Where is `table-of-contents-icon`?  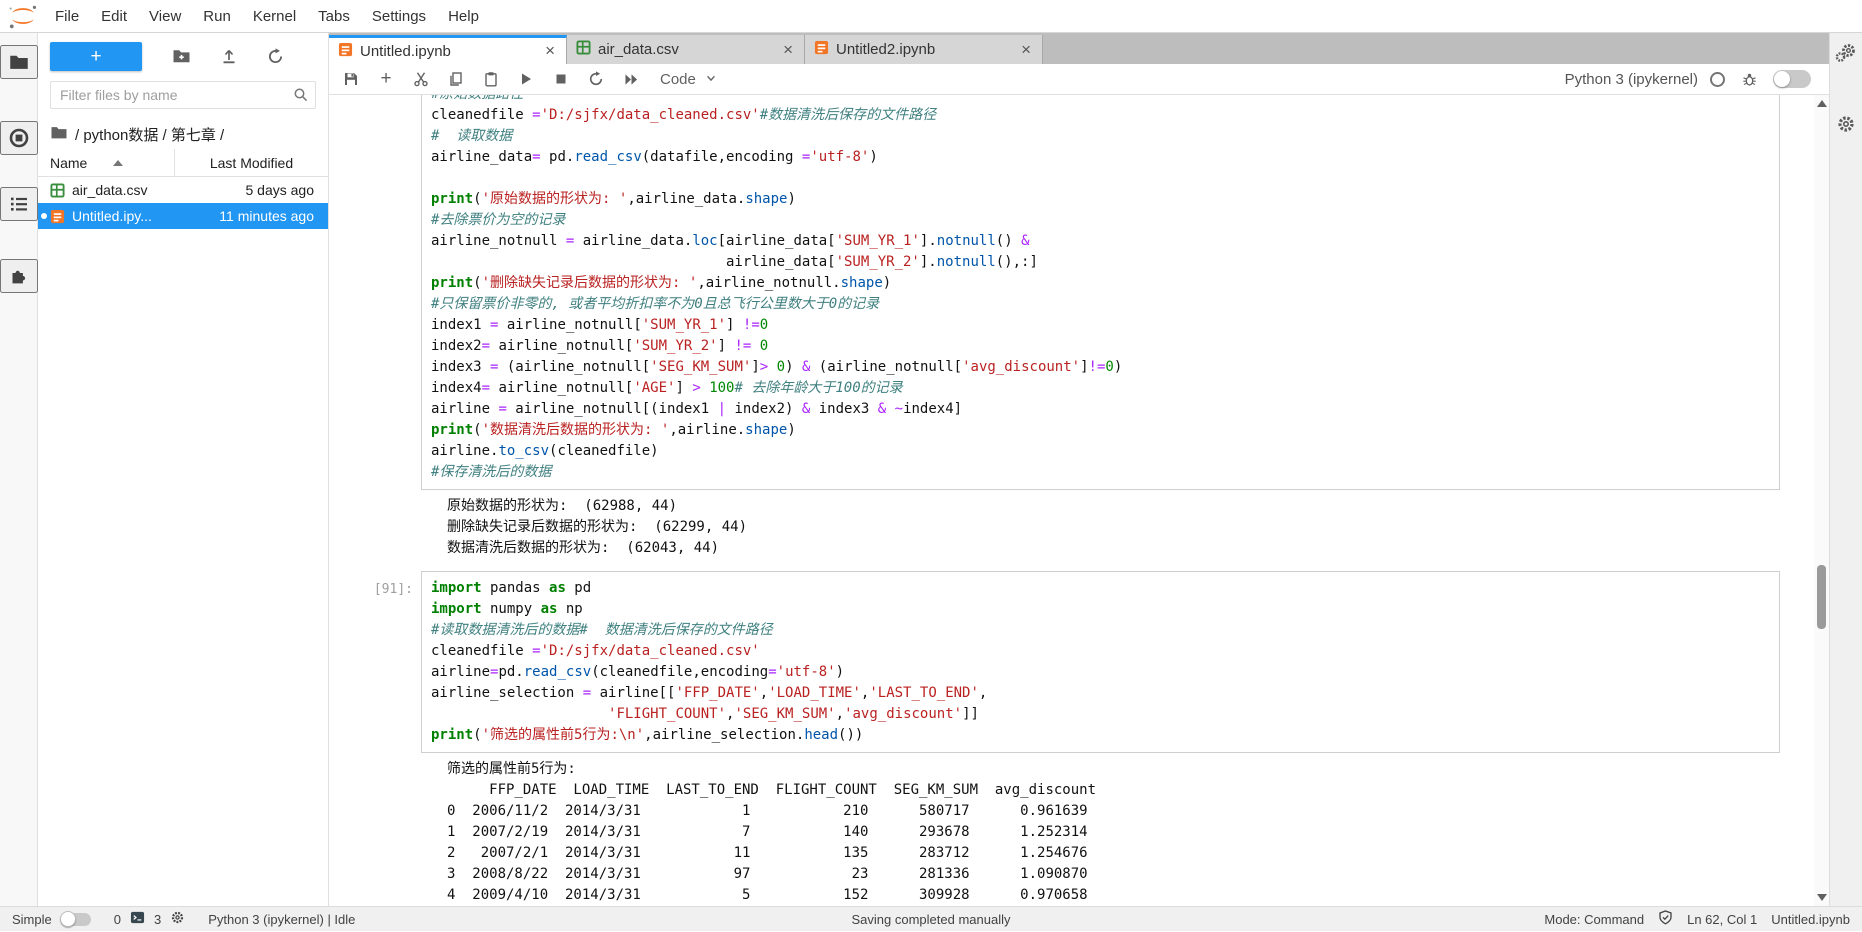
table-of-contents-icon is located at coordinates (19, 204).